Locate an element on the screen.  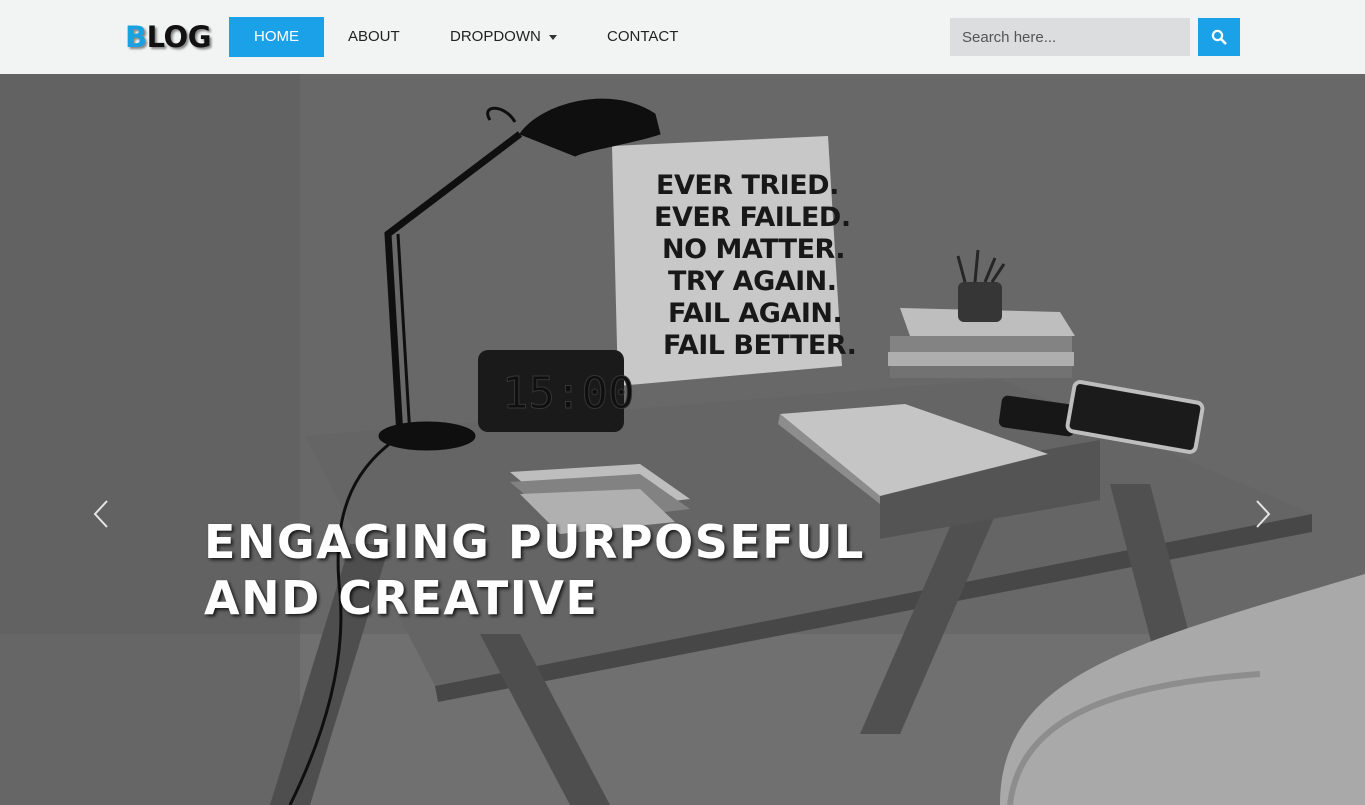
nav-item-label: DROPDOWN is located at coordinates (495, 36).